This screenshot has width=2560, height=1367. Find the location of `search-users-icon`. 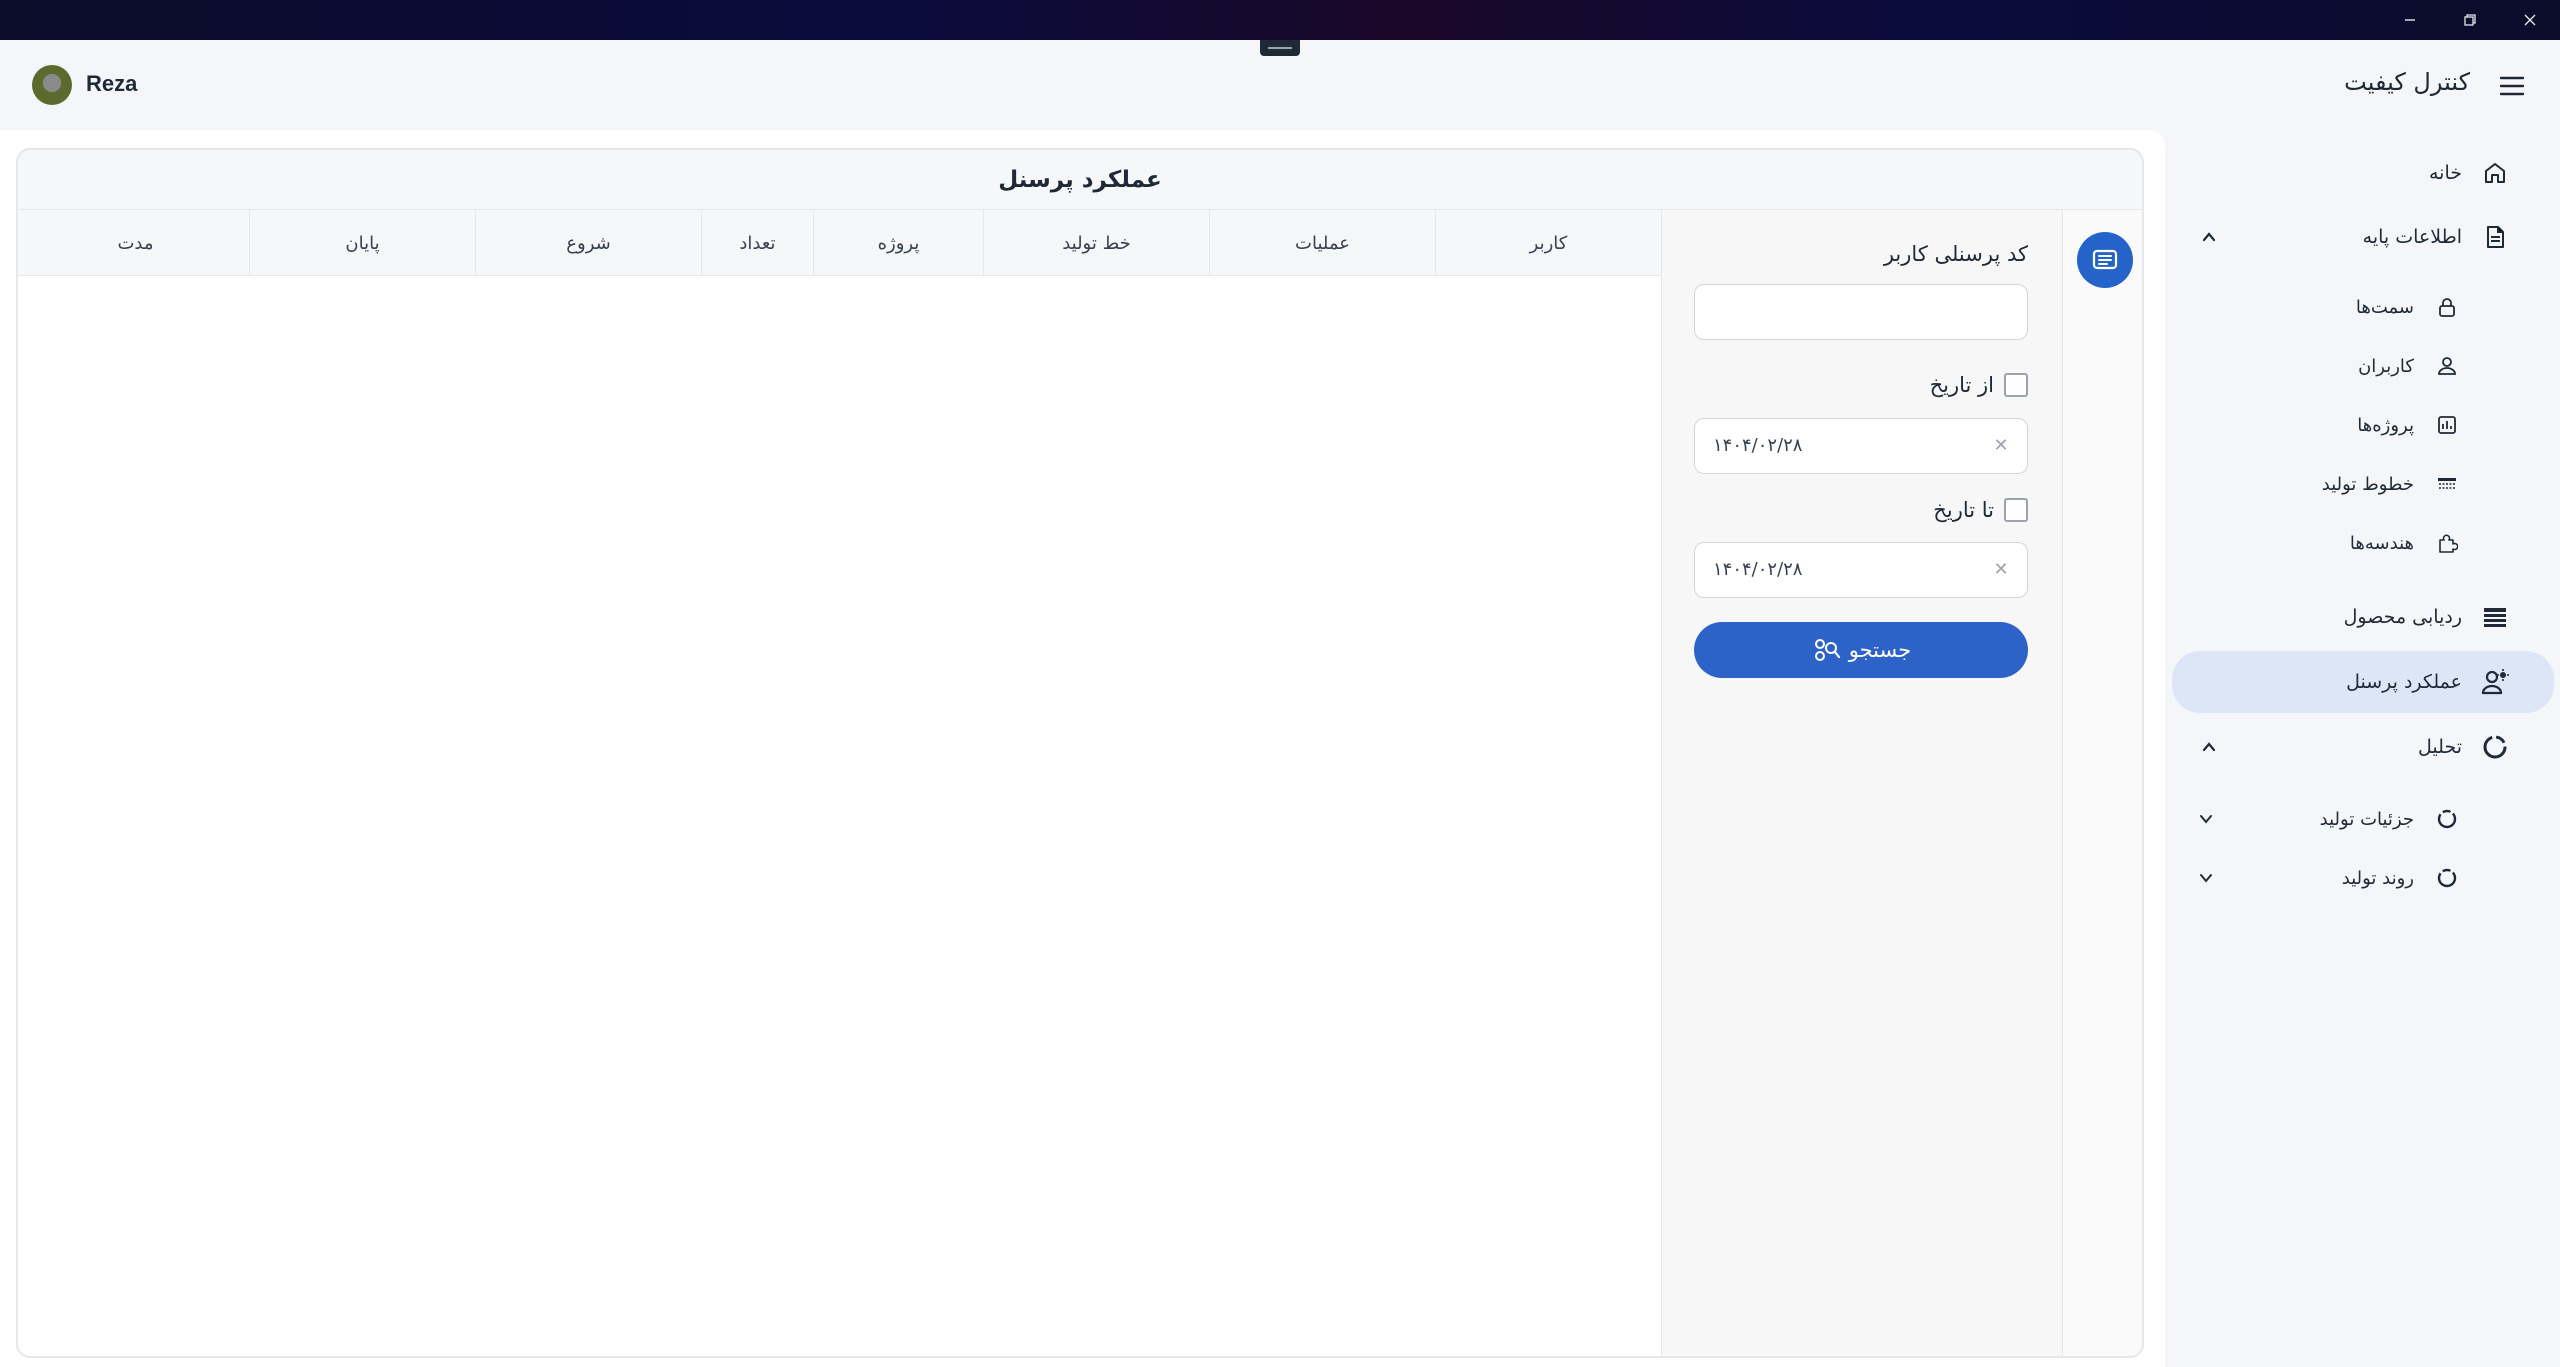

search-users-icon is located at coordinates (1827, 650).